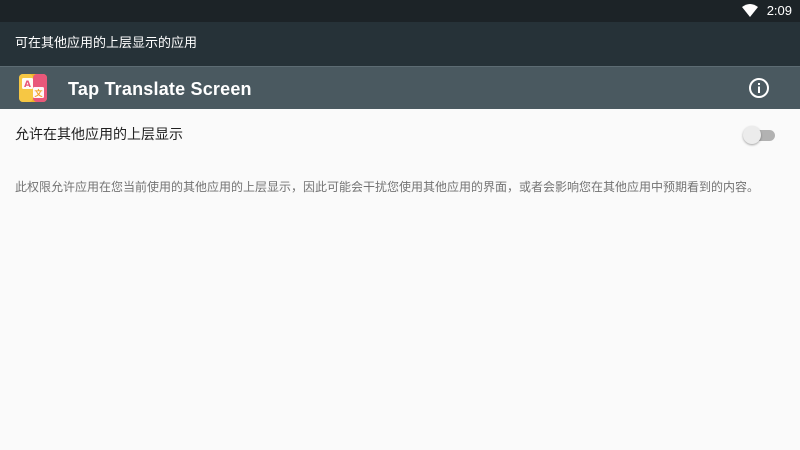 The image size is (800, 450). Describe the element at coordinates (33, 88) in the screenshot. I see `translate-app-icon: A 文` at that location.